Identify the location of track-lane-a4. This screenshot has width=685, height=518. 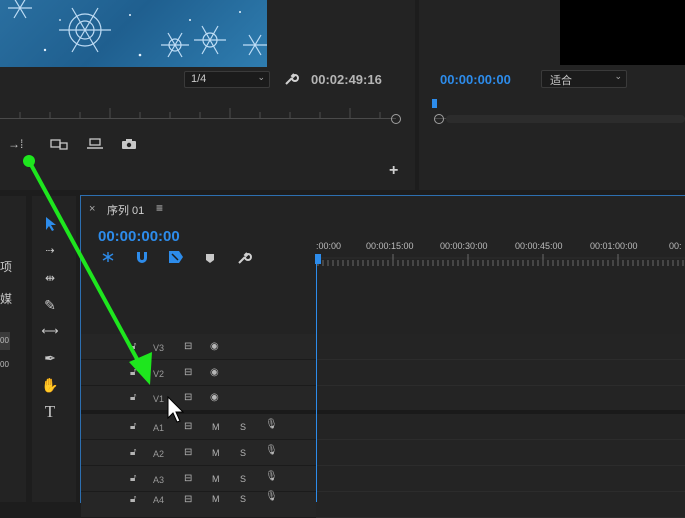
(500, 505).